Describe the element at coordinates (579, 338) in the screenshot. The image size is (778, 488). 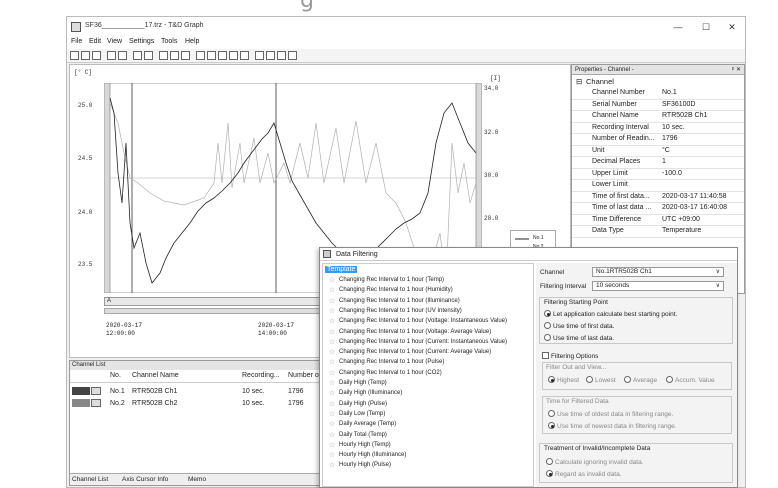
I see `start-opt-last: Use time of last data.` at that location.